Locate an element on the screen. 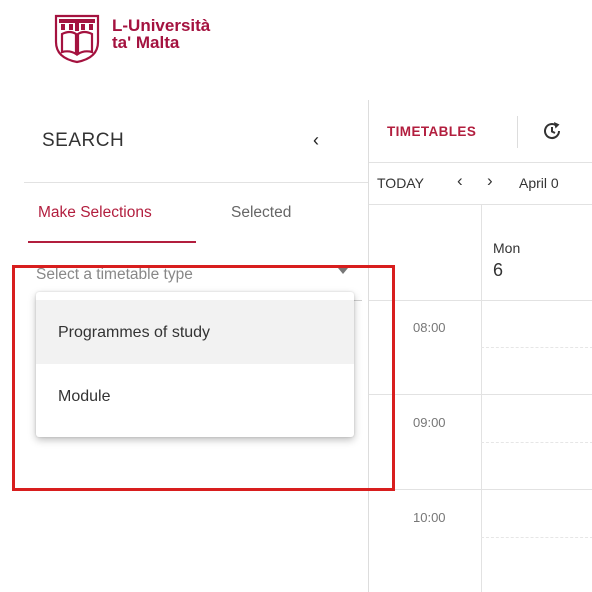 The height and width of the screenshot is (592, 592). tab-make-selections: Make Selections is located at coordinates (95, 213).